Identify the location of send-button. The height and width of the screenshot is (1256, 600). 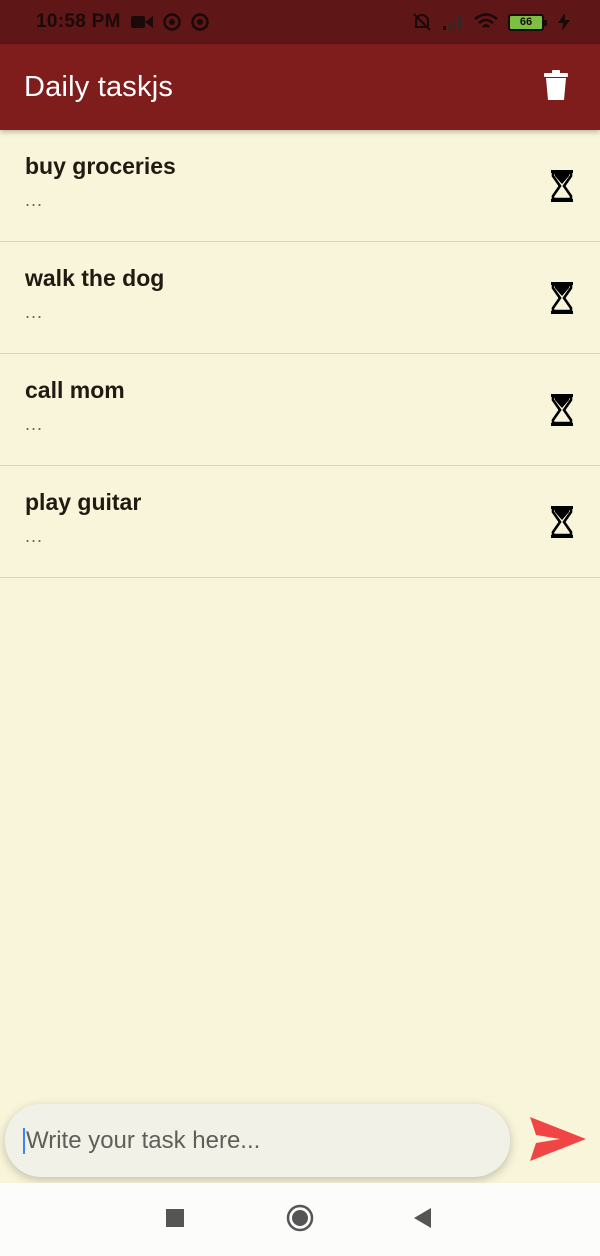
(558, 1141).